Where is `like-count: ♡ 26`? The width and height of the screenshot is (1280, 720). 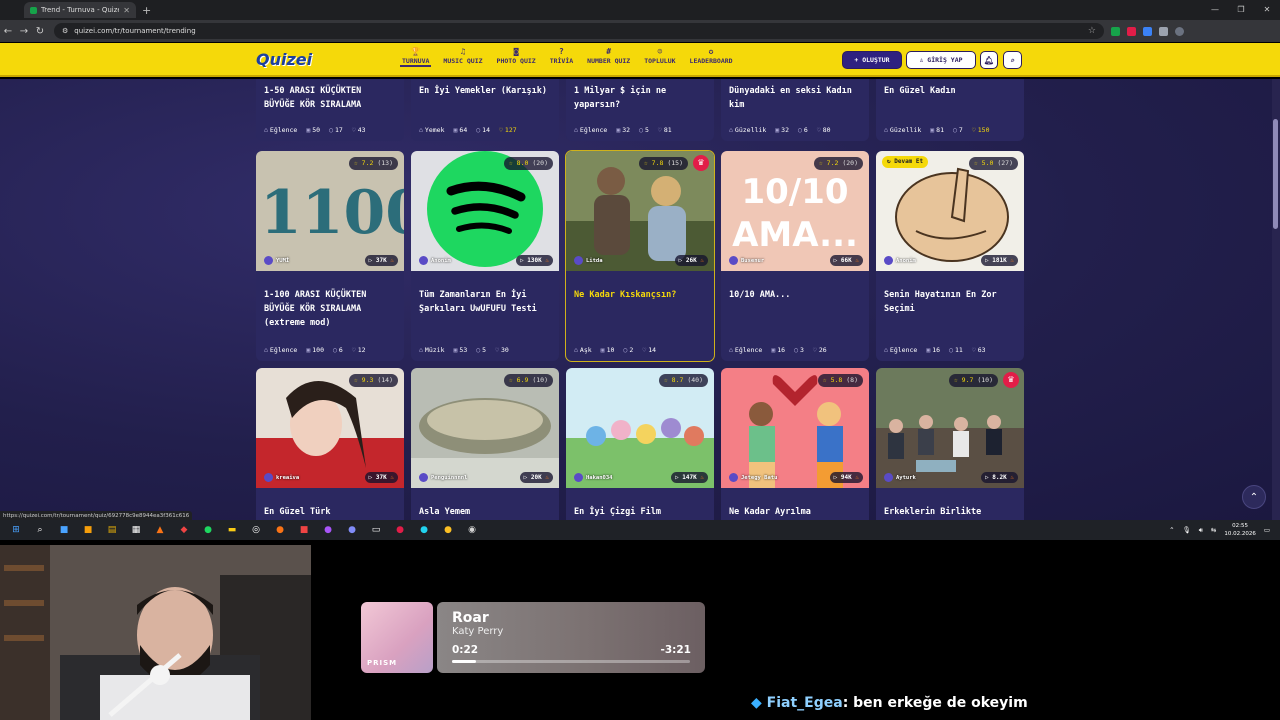 like-count: ♡ 26 is located at coordinates (820, 350).